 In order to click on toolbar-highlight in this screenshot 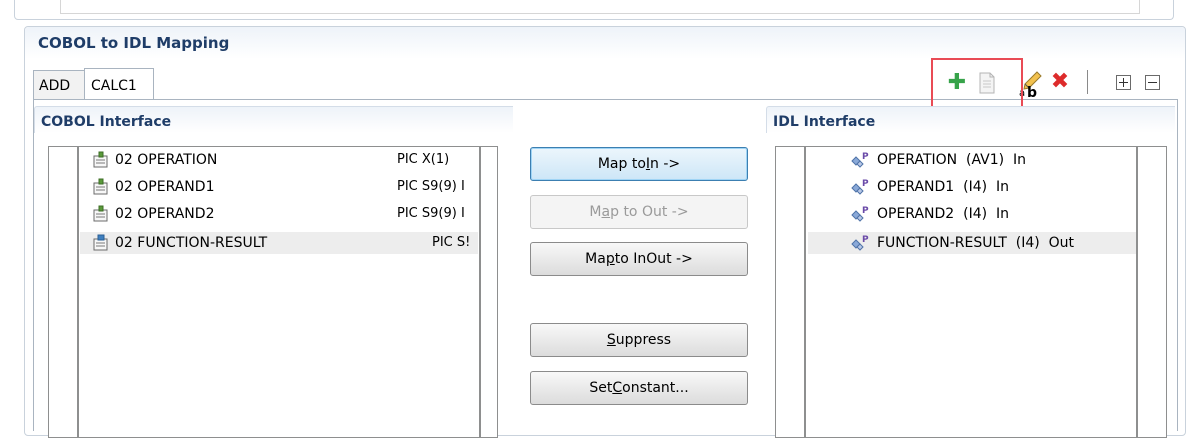, I will do `click(977, 83)`.